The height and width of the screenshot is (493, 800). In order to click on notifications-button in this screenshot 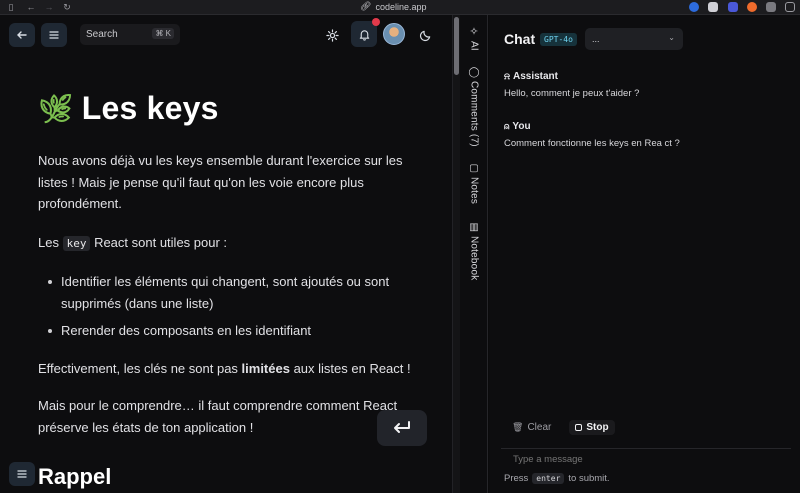, I will do `click(365, 32)`.